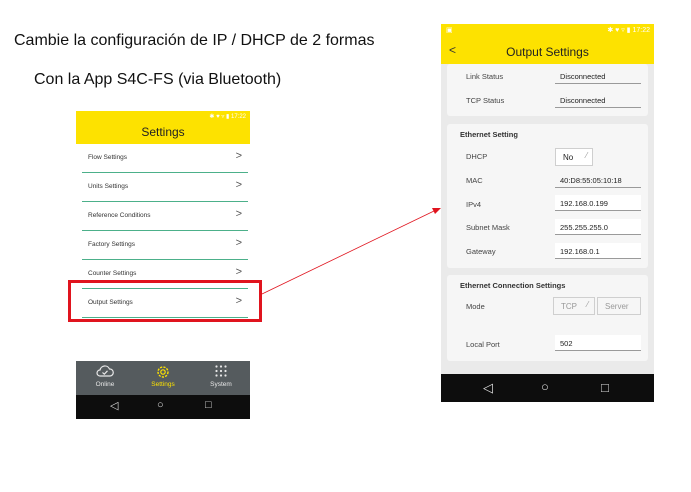  What do you see at coordinates (475, 306) in the screenshot?
I see `mode-label: Mode` at bounding box center [475, 306].